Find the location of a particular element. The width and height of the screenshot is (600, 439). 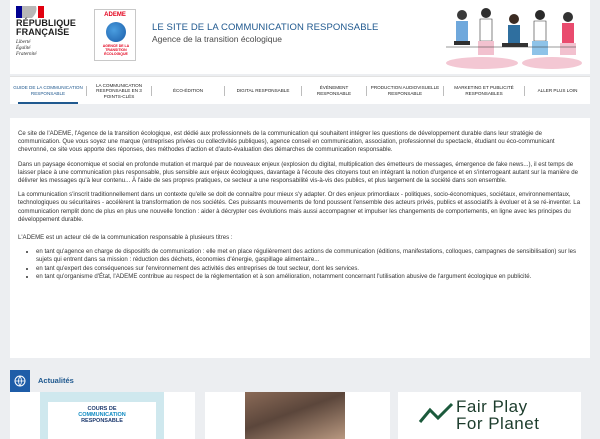

nav-item-aller-plus-loin: ALLER PLUS LOIN is located at coordinates (557, 91).